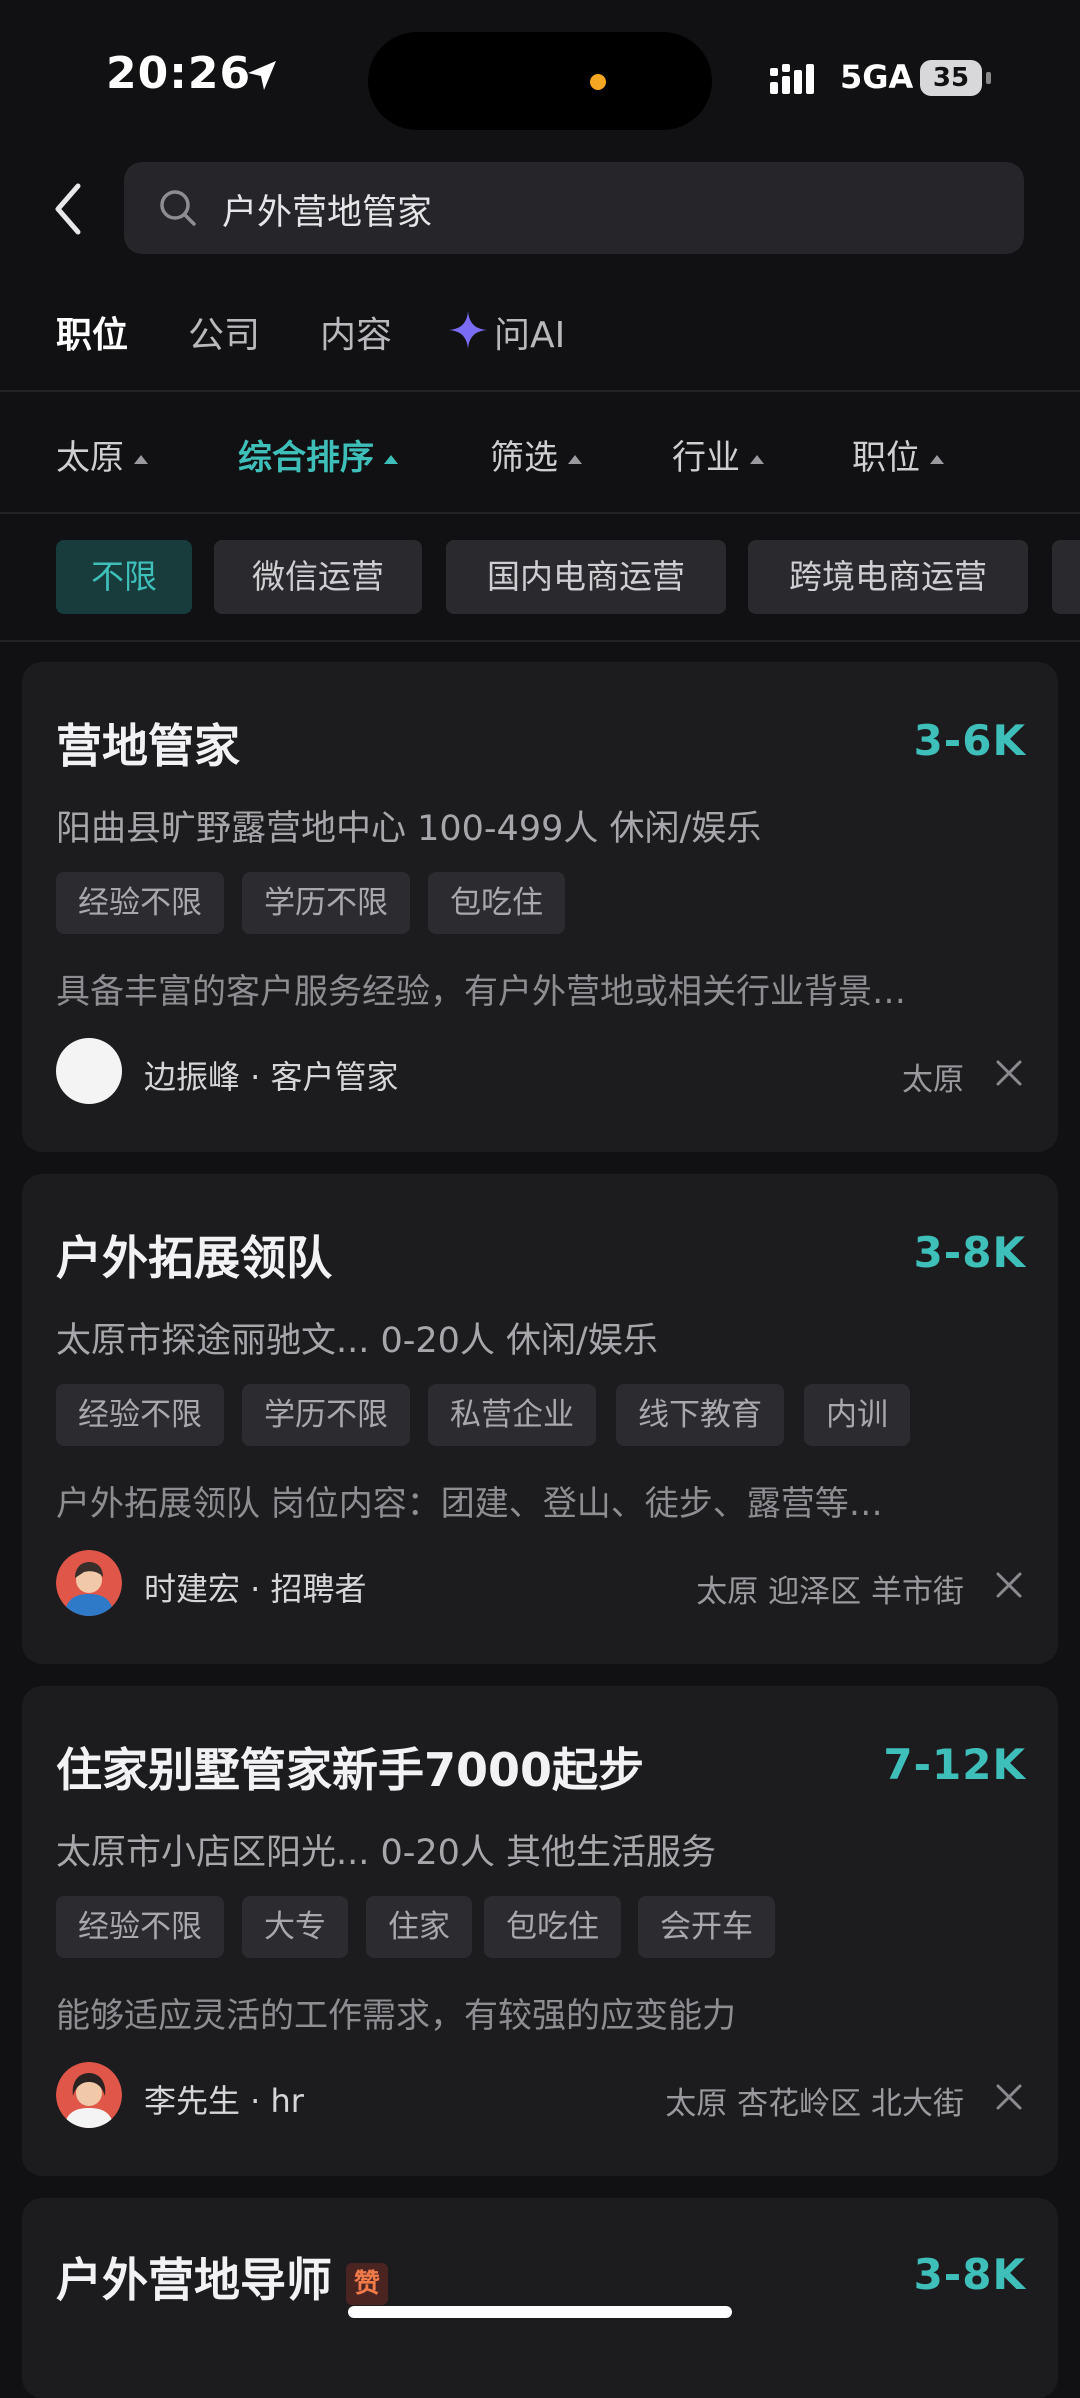 This screenshot has width=1080, height=2398. Describe the element at coordinates (409, 829) in the screenshot. I see `company-info: 阳曲县旷野露营地中心 100-499人 休闲/娱乐` at that location.